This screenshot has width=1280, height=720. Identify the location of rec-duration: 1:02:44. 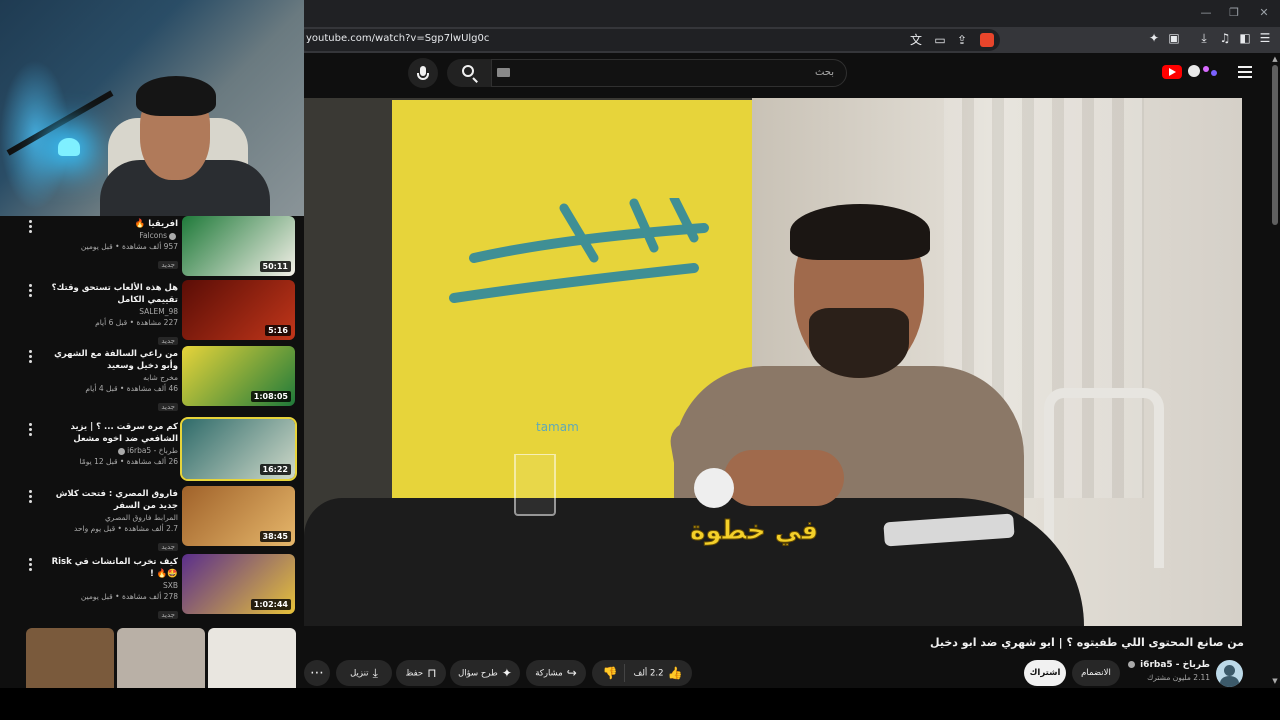
(270, 604).